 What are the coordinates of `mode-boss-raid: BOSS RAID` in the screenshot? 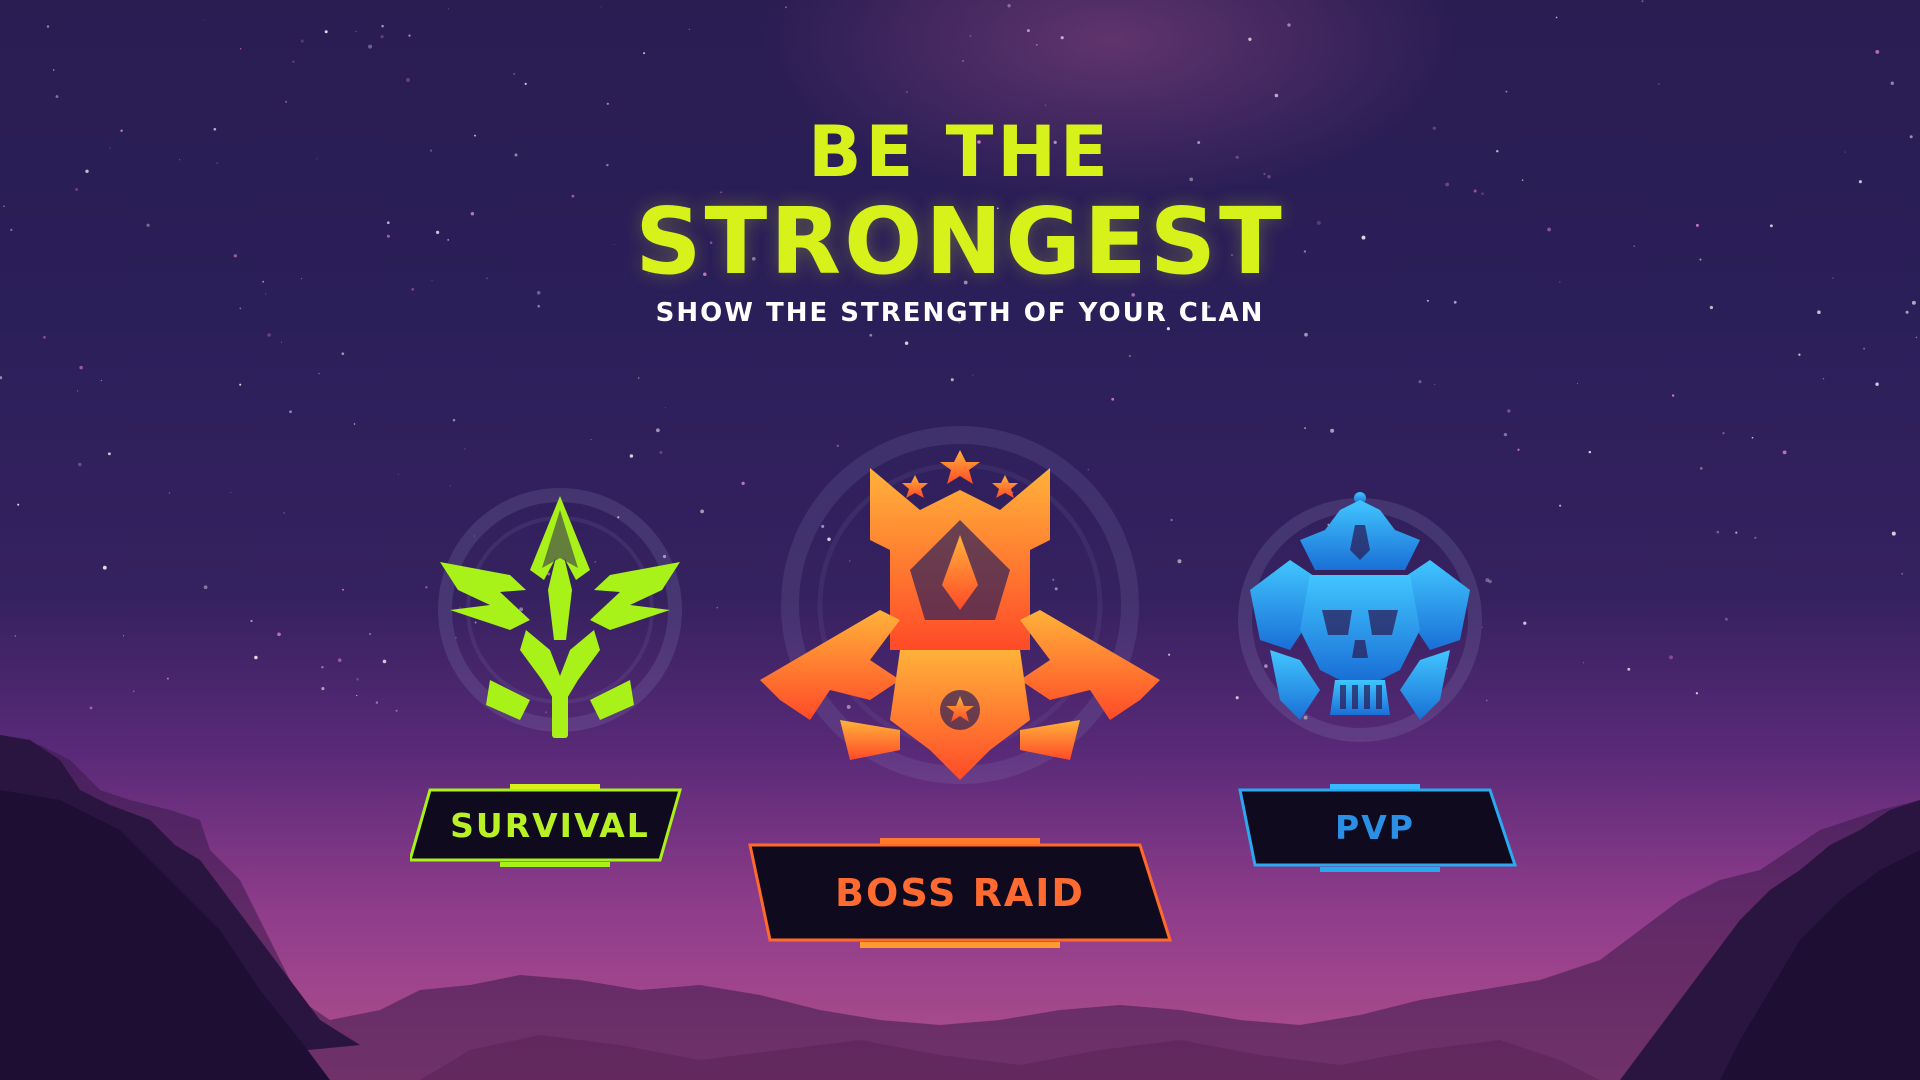 It's located at (960, 690).